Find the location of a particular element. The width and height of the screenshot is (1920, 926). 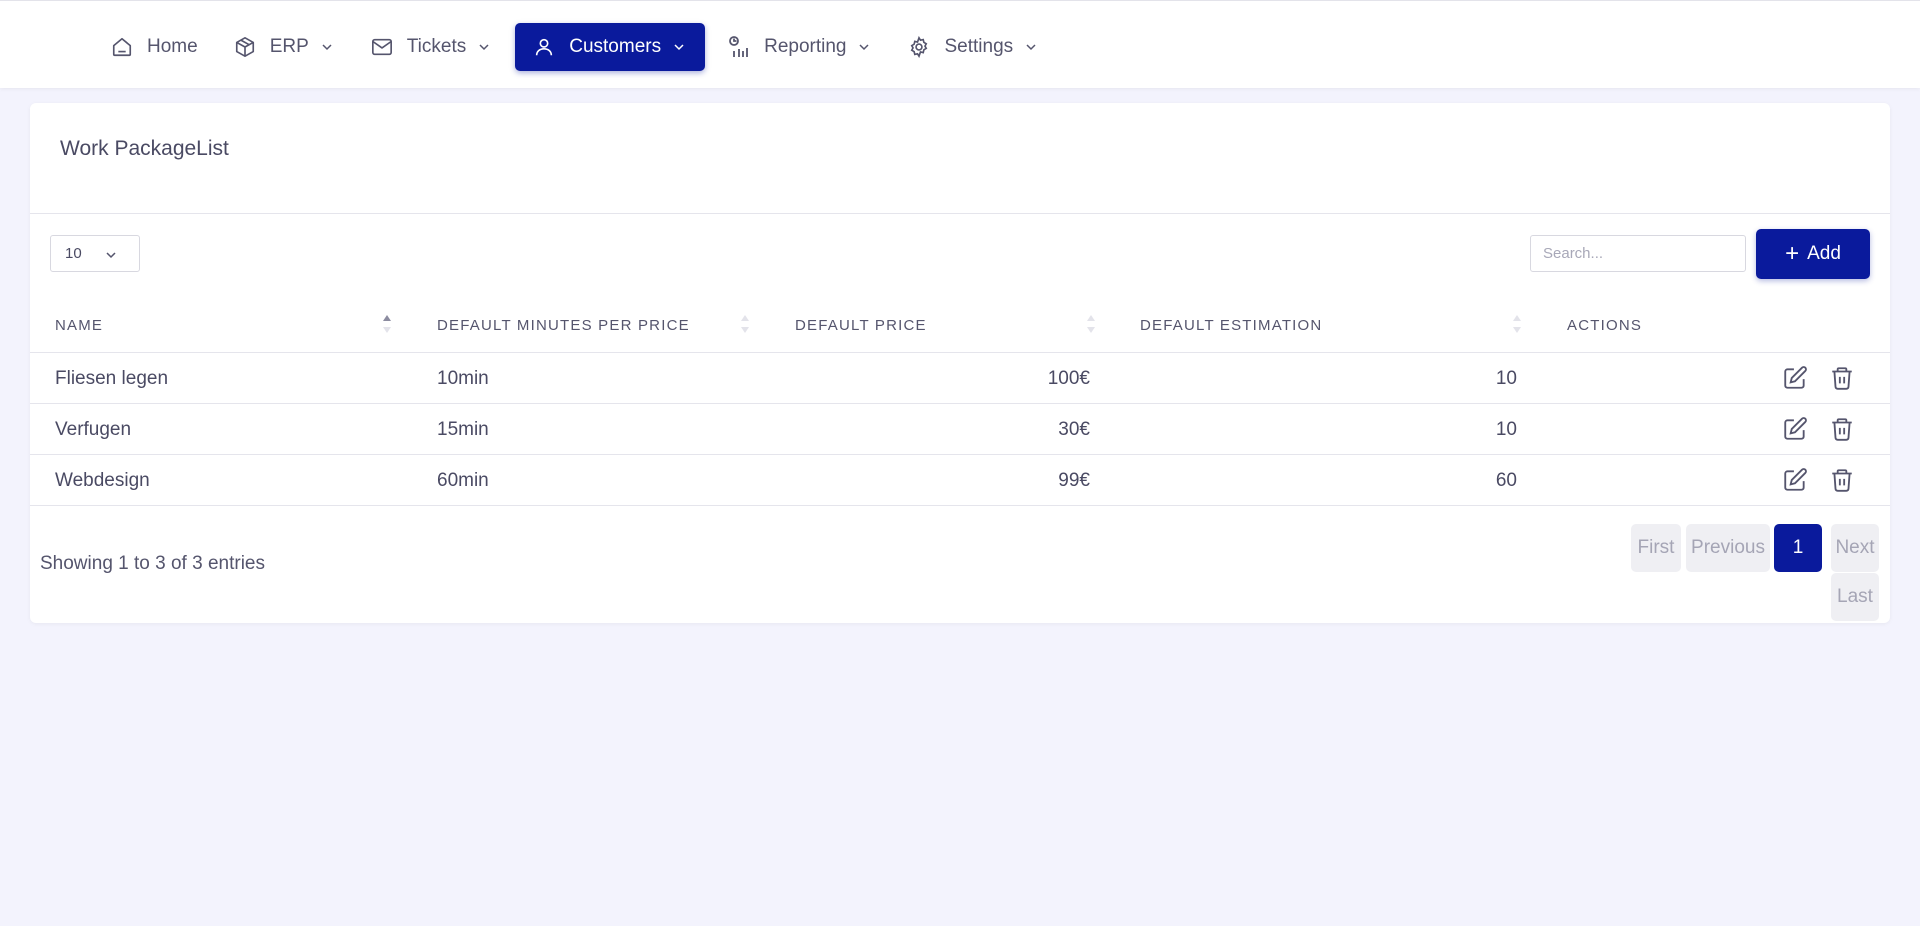

plus-icon: + is located at coordinates (1792, 253).